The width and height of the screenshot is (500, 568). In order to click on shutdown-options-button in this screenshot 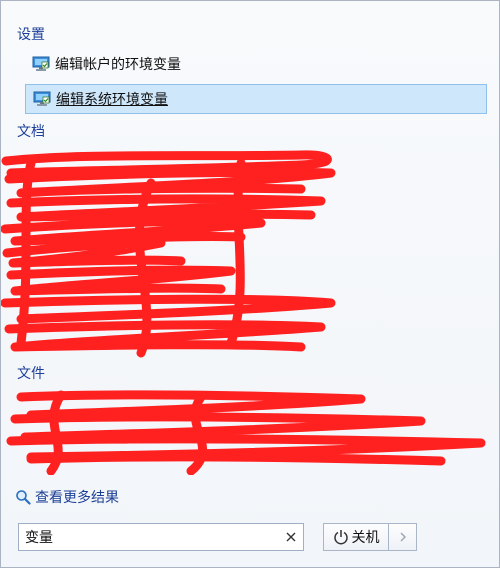, I will do `click(403, 537)`.